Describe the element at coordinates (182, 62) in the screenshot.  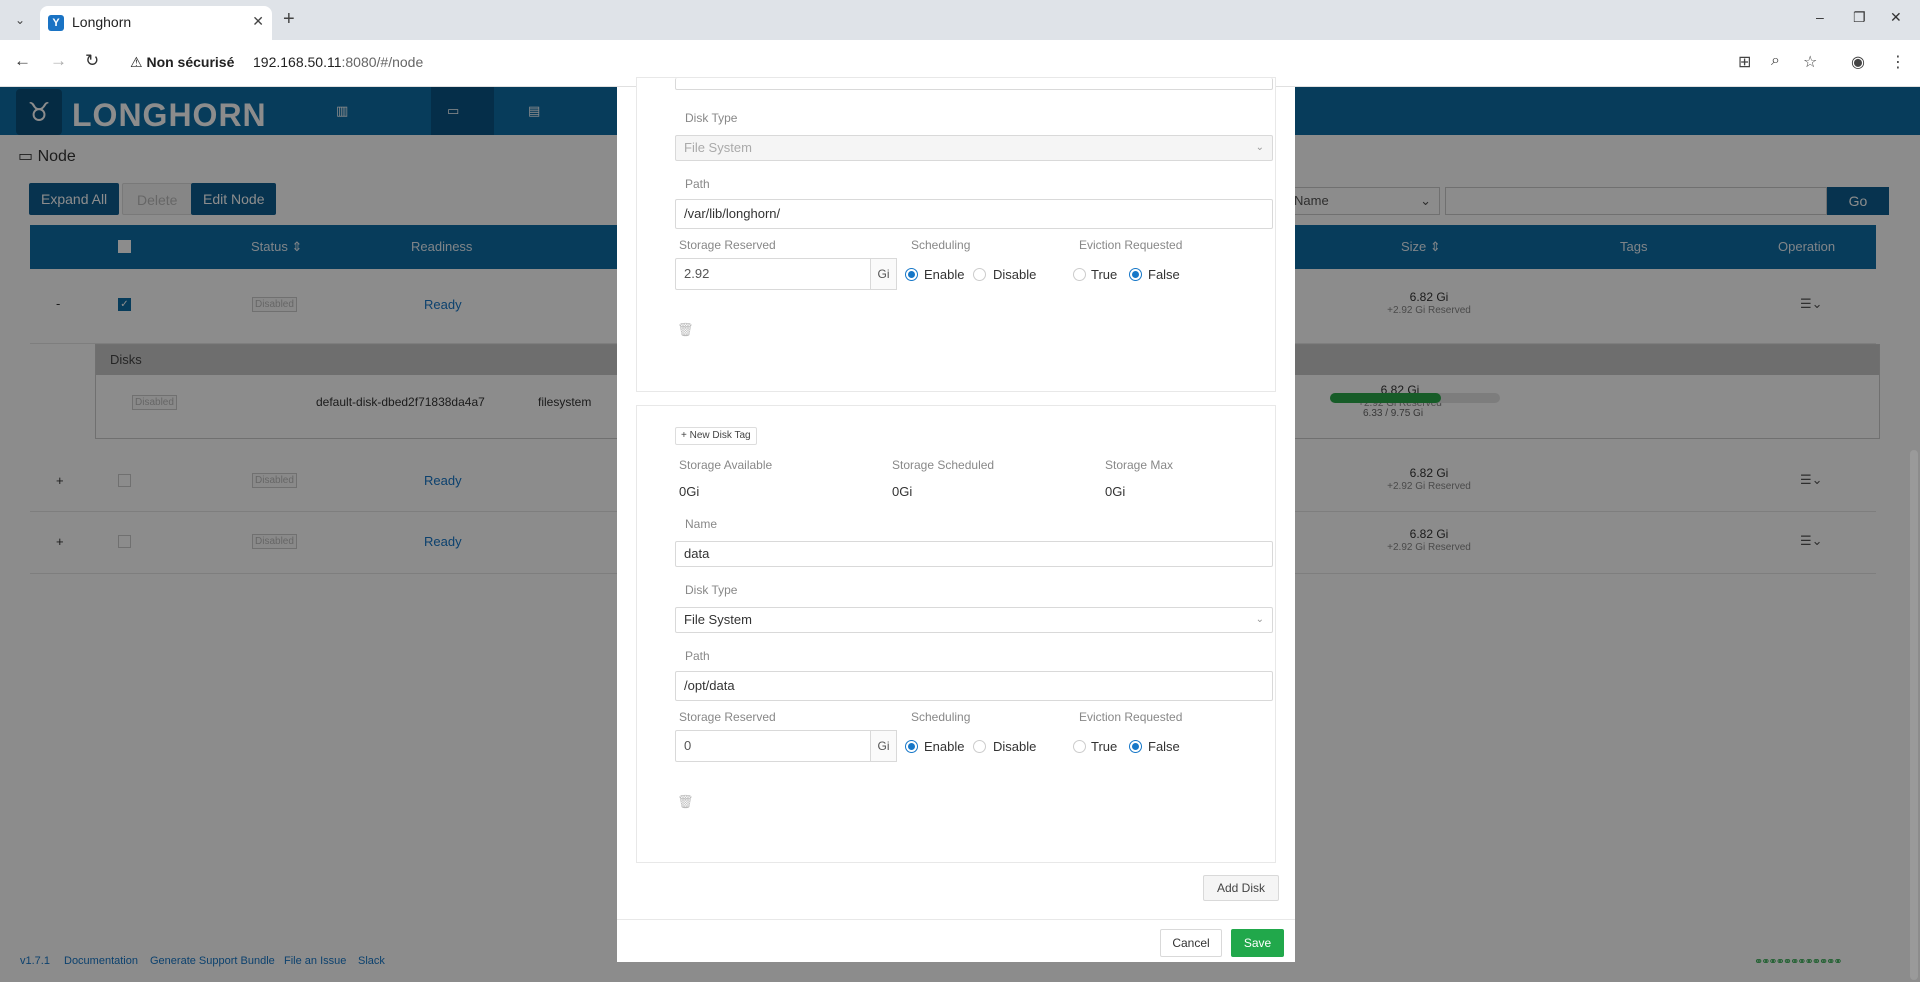
I see `security-indicator: ⚠ Non sécurisé` at that location.